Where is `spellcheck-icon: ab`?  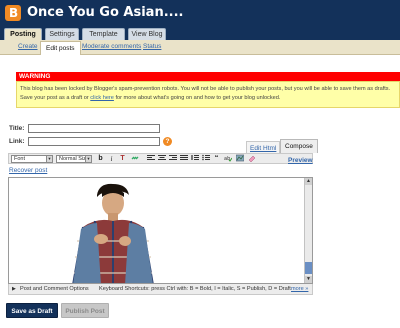
spellcheck-icon: ab is located at coordinates (227, 159).